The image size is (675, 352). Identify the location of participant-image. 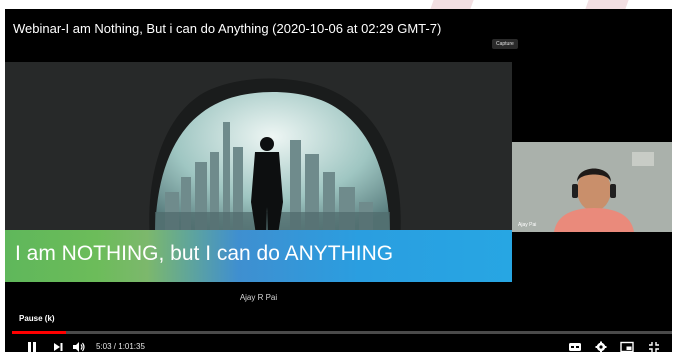
(592, 187).